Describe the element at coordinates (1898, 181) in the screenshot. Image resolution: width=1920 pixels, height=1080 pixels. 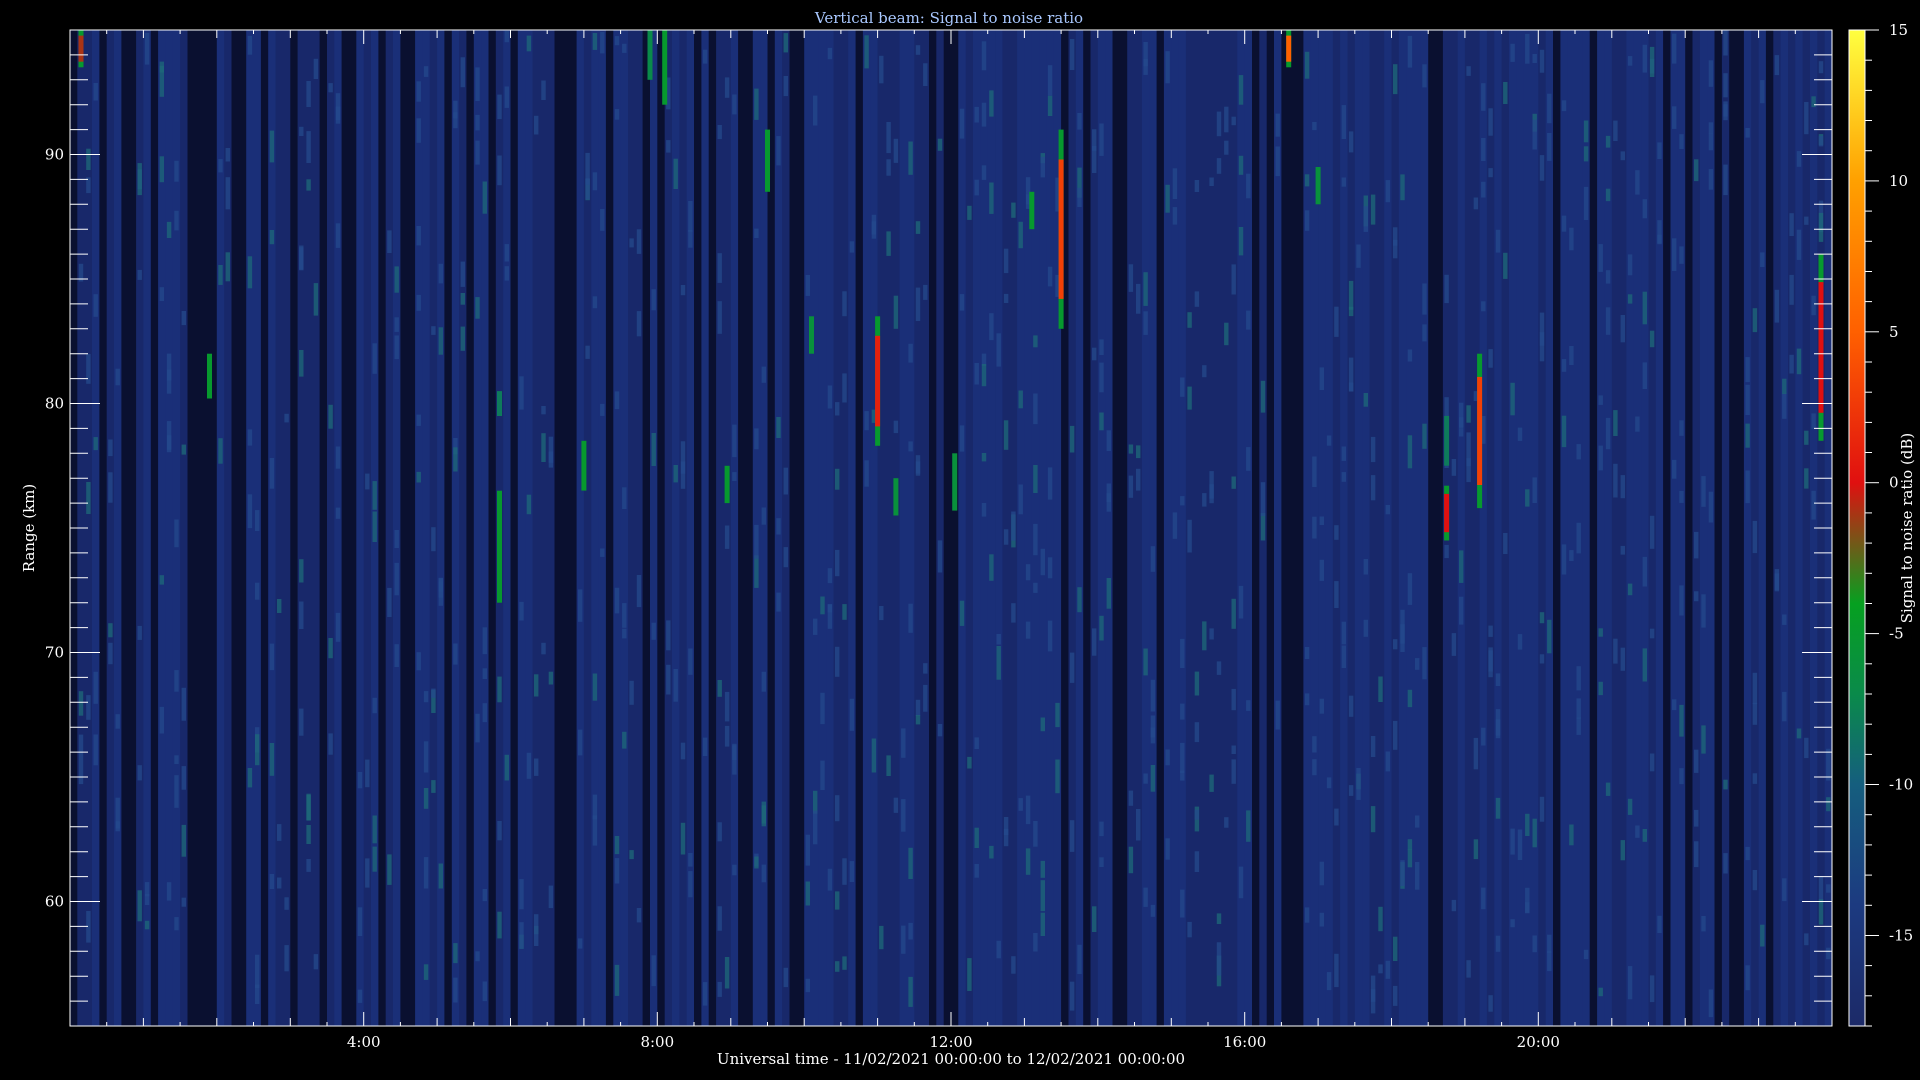
I see `colorbar-tick-label: 10` at that location.